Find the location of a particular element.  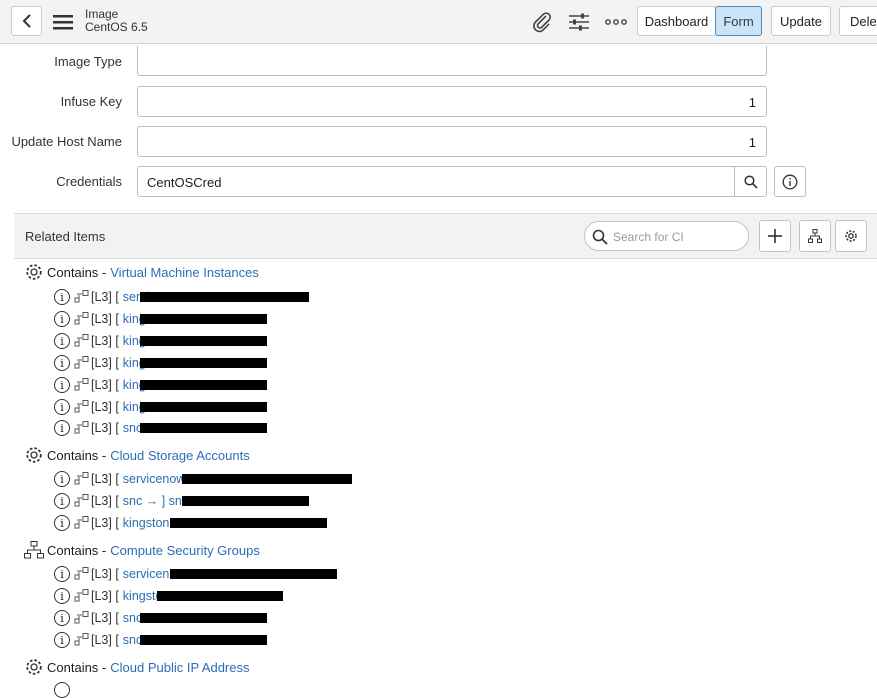

more-options-button is located at coordinates (616, 22).